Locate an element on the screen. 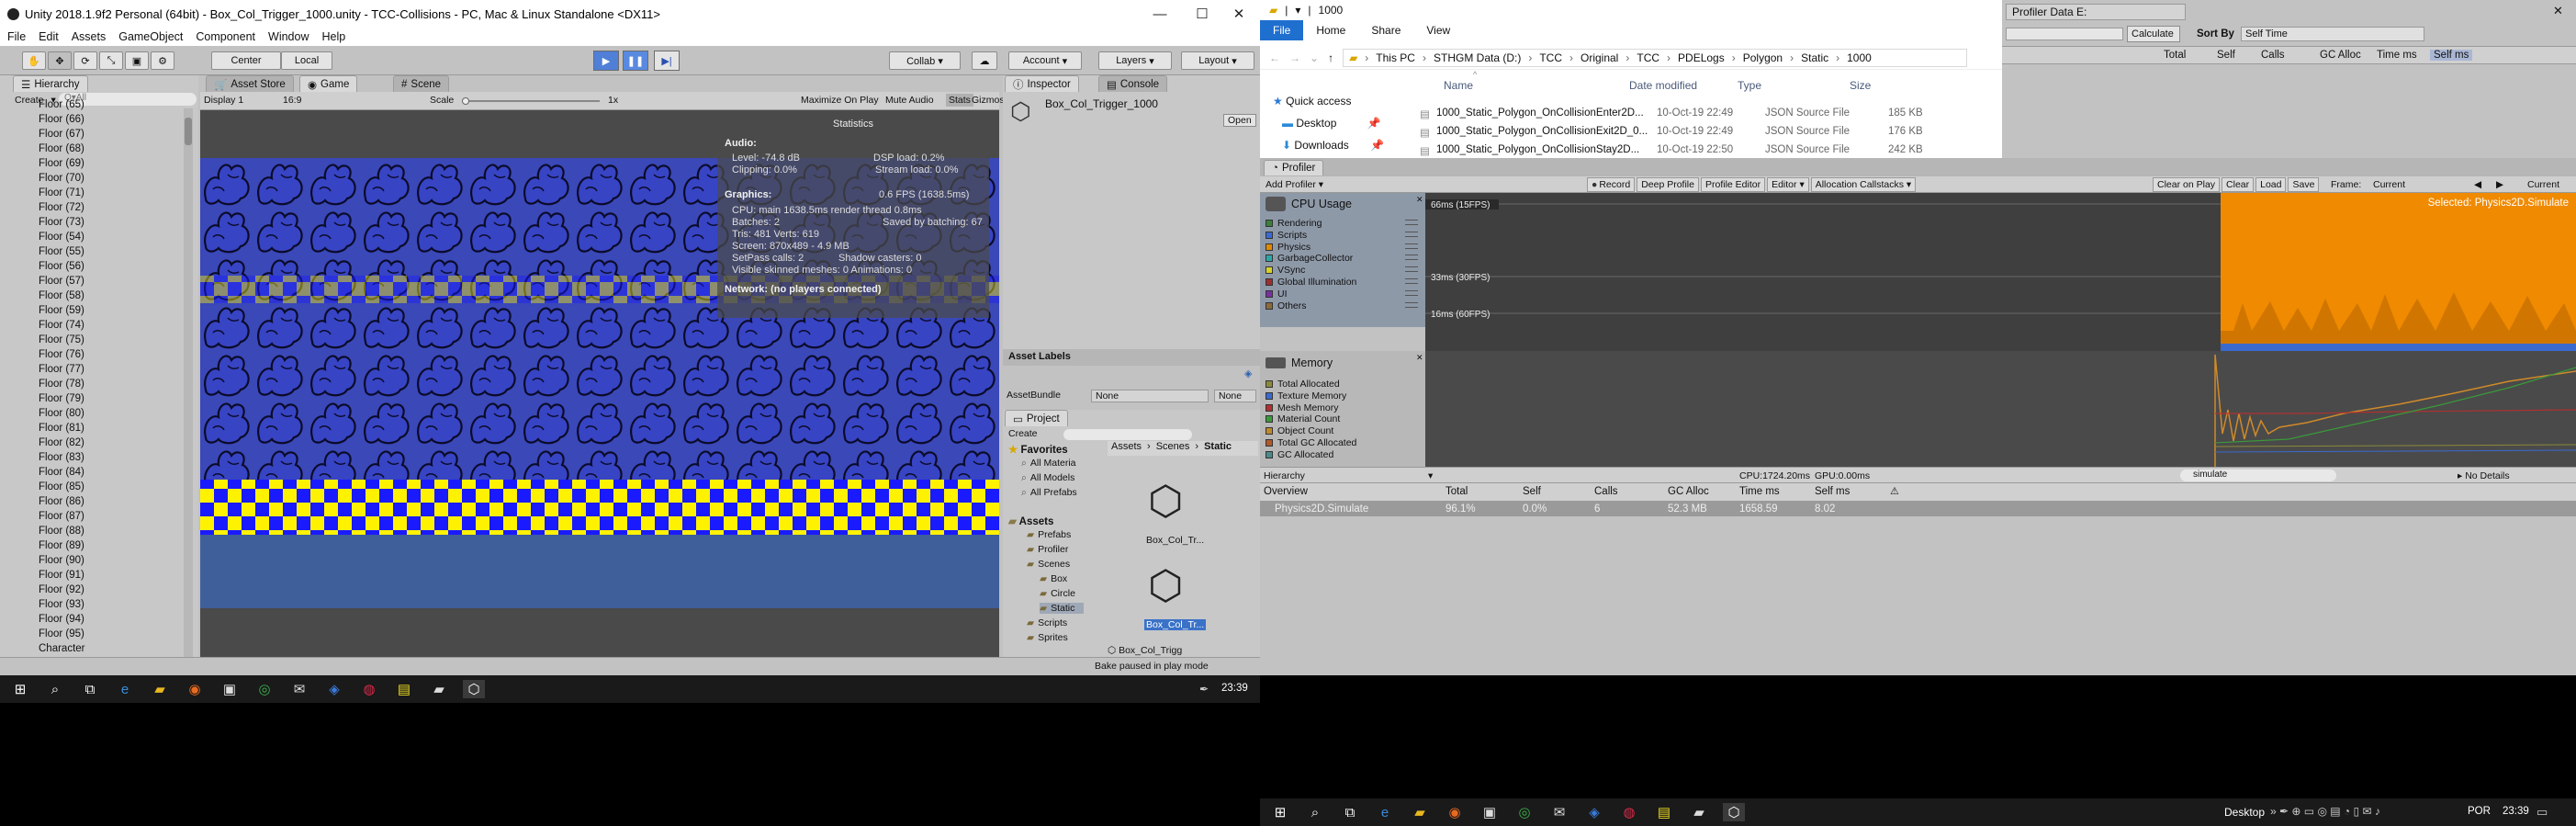  desktop-toolbar: Desktop is located at coordinates (2244, 812).